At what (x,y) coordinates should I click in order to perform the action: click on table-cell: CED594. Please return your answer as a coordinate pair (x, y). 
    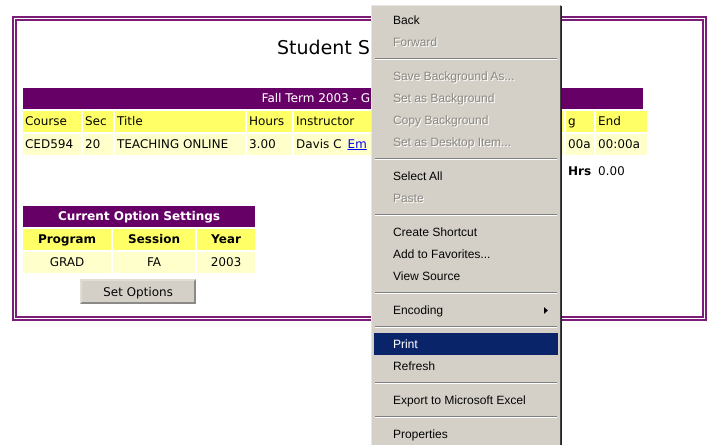
    Looking at the image, I should click on (52, 144).